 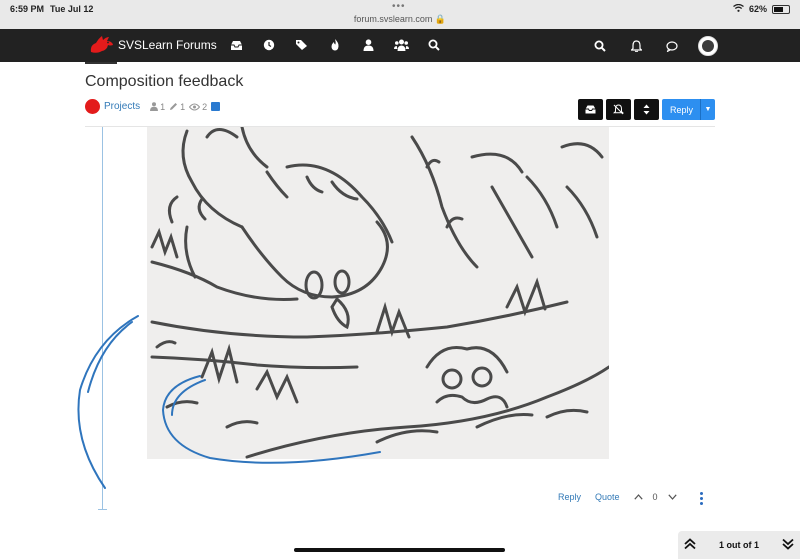 I want to click on category-link: Projects, so click(x=122, y=106).